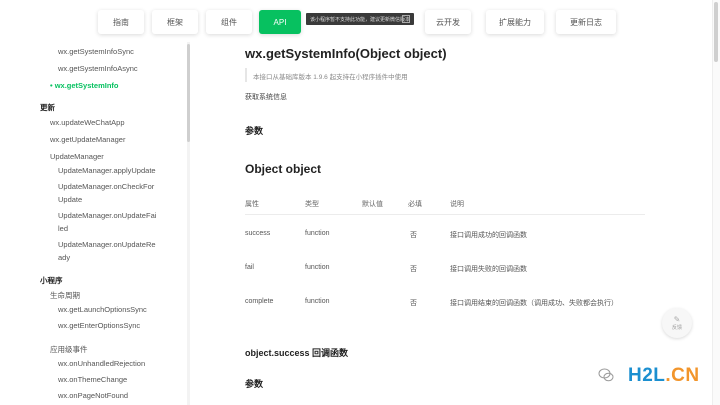  What do you see at coordinates (258, 233) in the screenshot?
I see `table-cell: success` at bounding box center [258, 233].